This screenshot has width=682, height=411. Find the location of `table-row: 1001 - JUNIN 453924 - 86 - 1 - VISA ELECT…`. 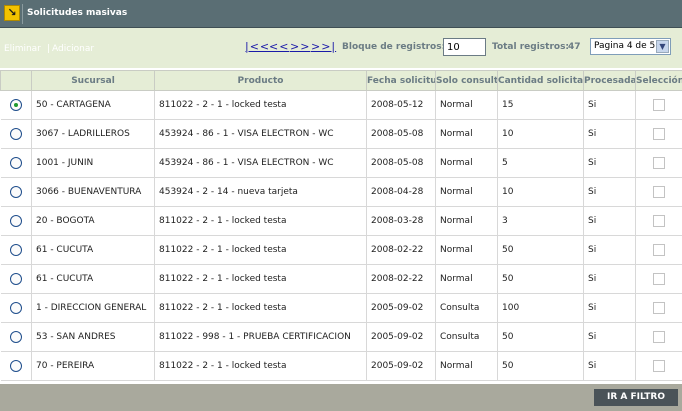

table-row: 1001 - JUNIN 453924 - 86 - 1 - VISA ELECT… is located at coordinates (341, 163).